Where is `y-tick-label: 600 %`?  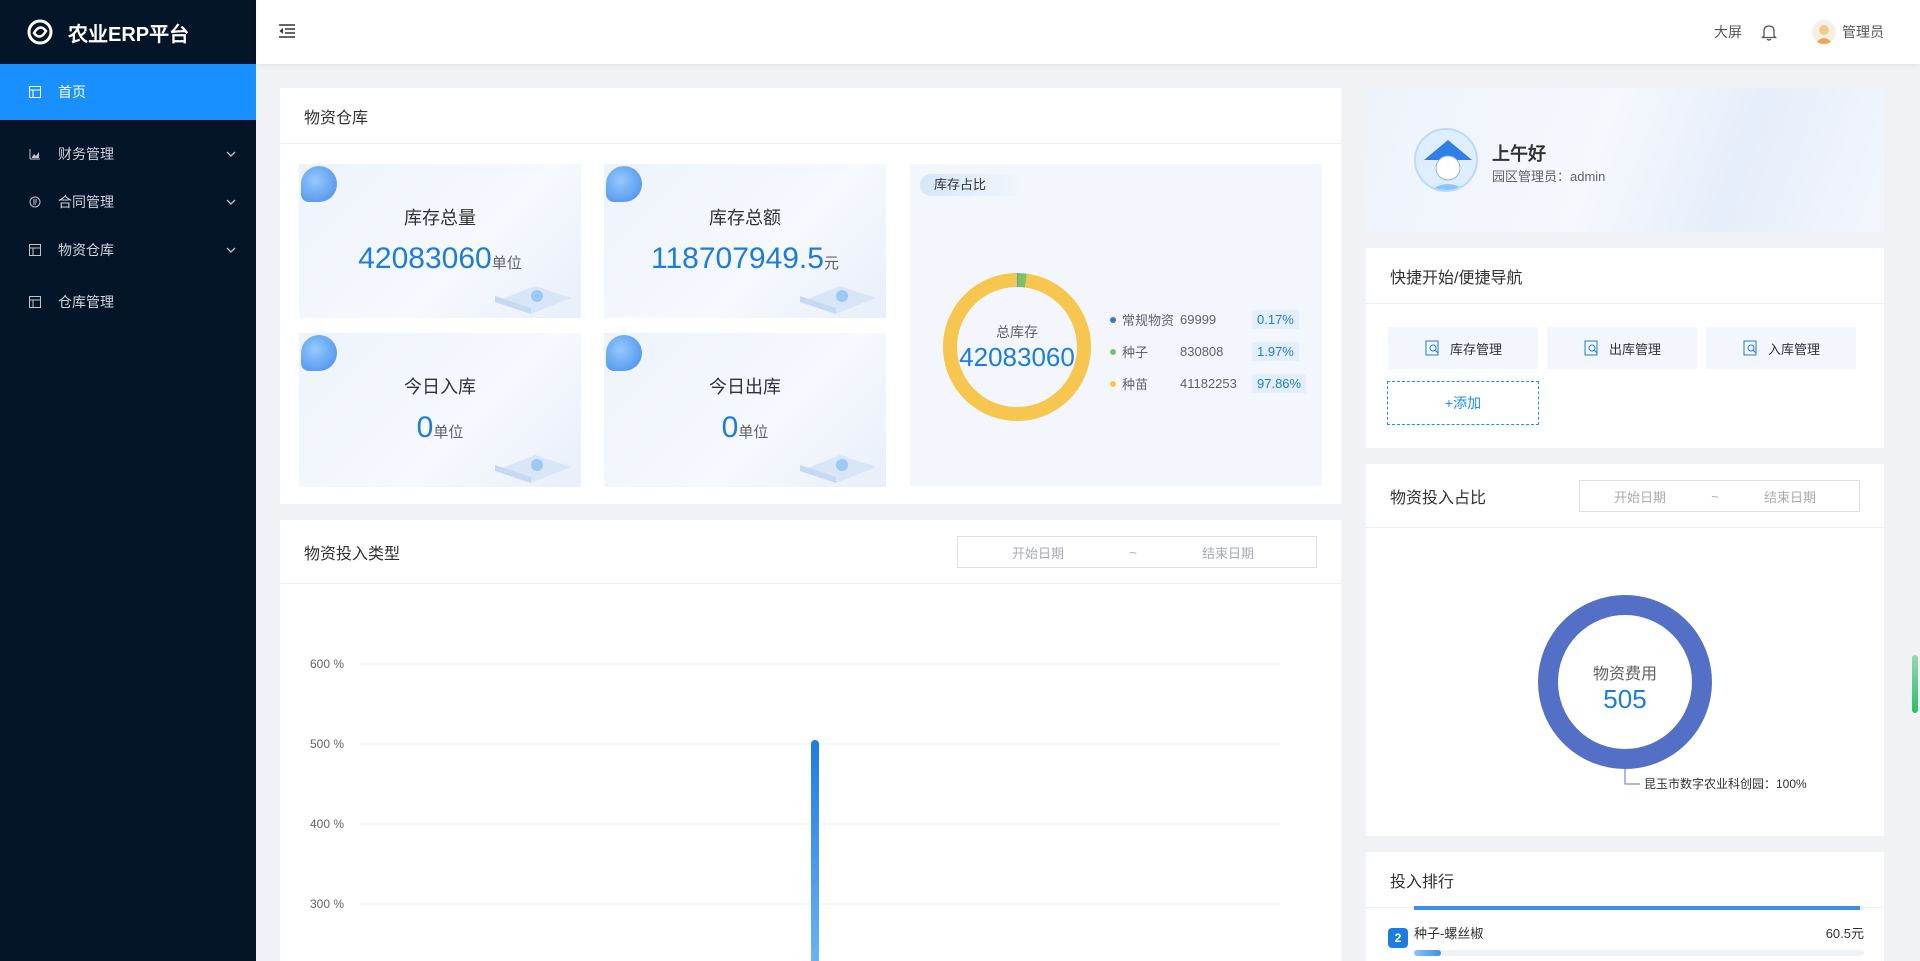
y-tick-label: 600 % is located at coordinates (327, 664).